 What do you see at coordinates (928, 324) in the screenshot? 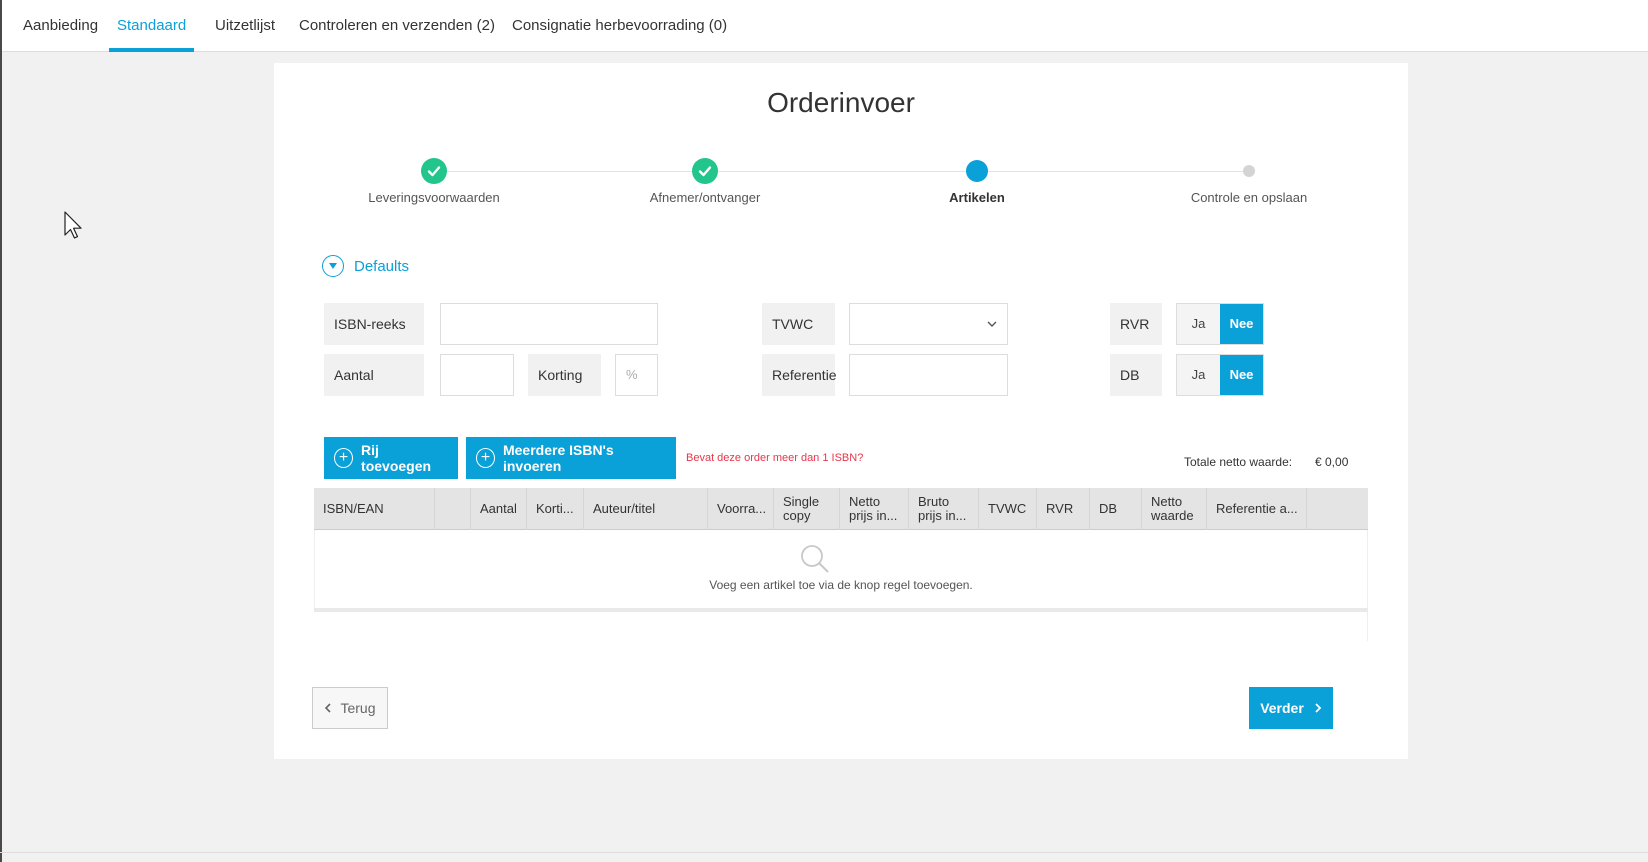
I see `tvwc-select` at bounding box center [928, 324].